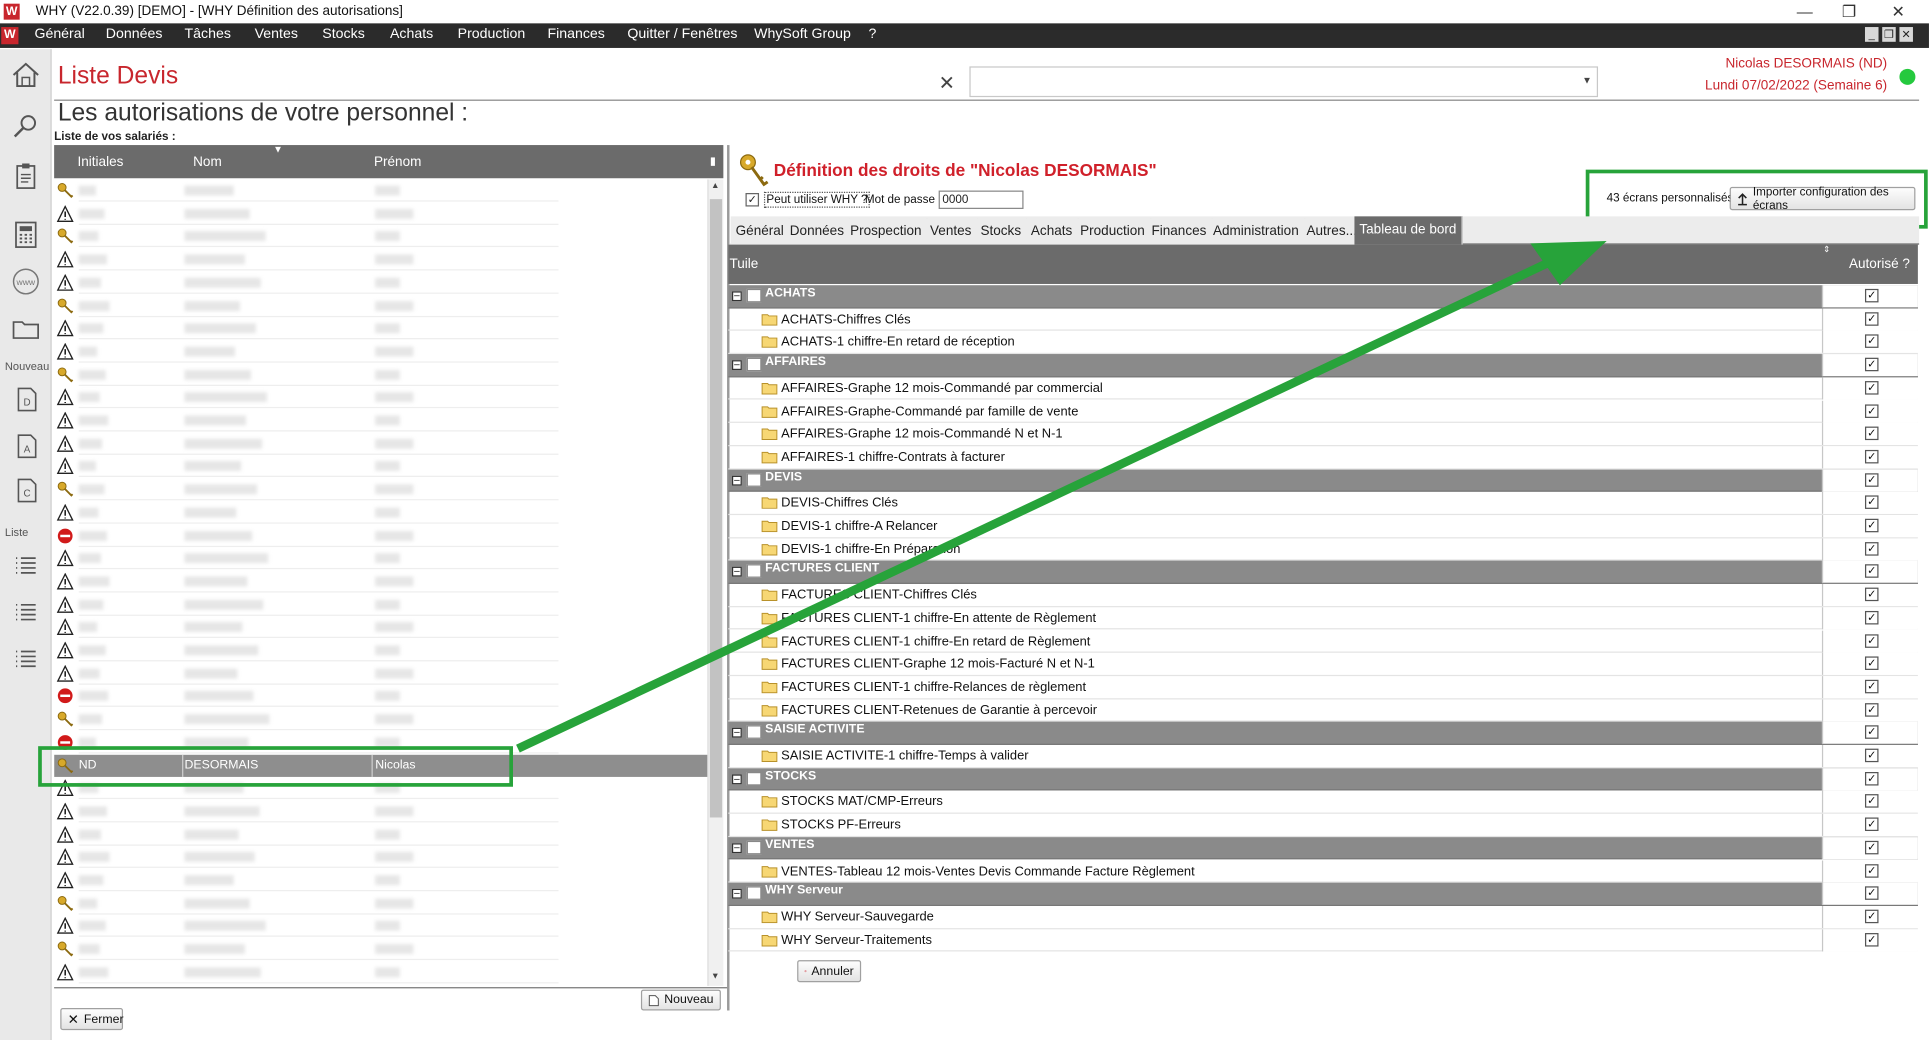 This screenshot has height=1040, width=1929. What do you see at coordinates (207, 162) in the screenshot?
I see `column-nom: Nom` at bounding box center [207, 162].